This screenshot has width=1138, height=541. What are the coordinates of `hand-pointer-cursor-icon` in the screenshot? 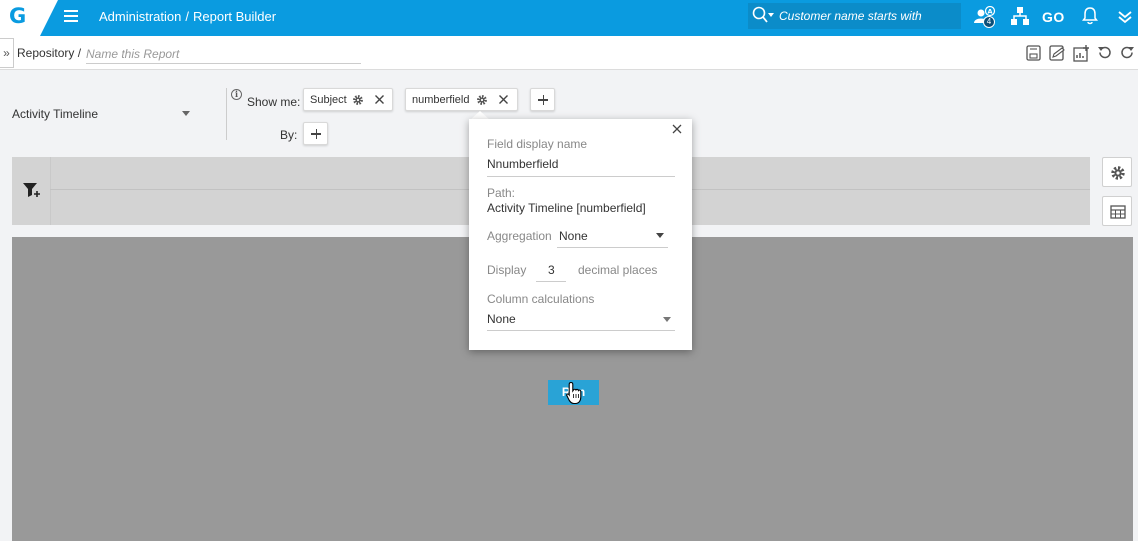 It's located at (574, 393).